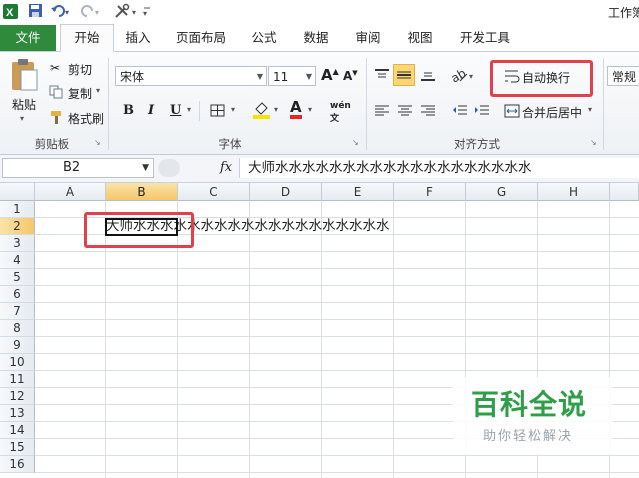 This screenshot has width=639, height=478. What do you see at coordinates (17, 243) in the screenshot?
I see `row-header: 3` at bounding box center [17, 243].